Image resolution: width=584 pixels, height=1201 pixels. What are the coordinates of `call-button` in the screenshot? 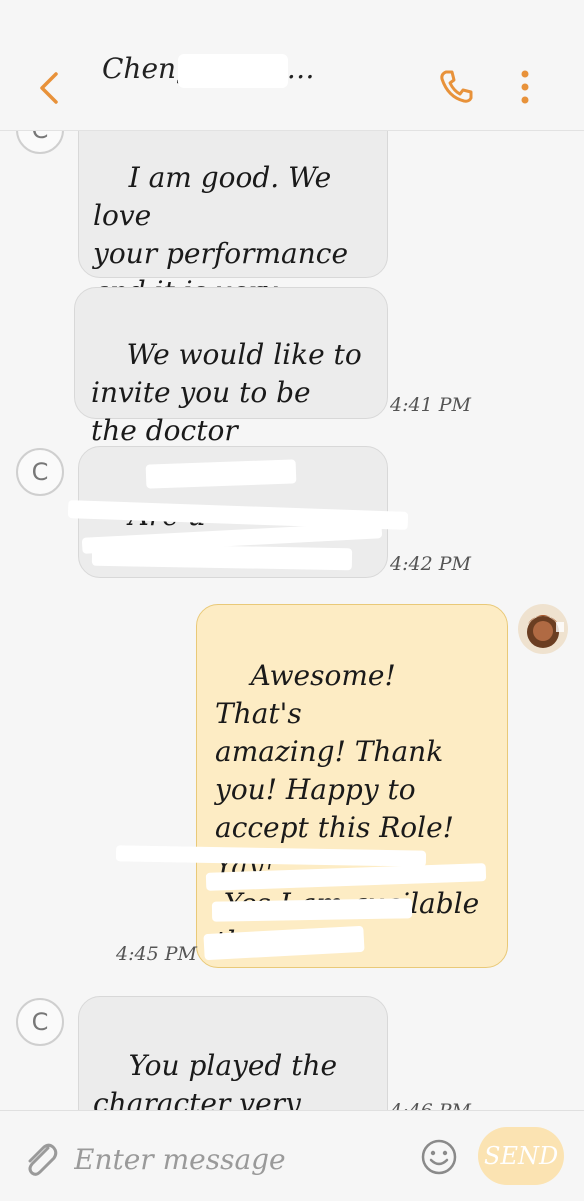 It's located at (456, 86).